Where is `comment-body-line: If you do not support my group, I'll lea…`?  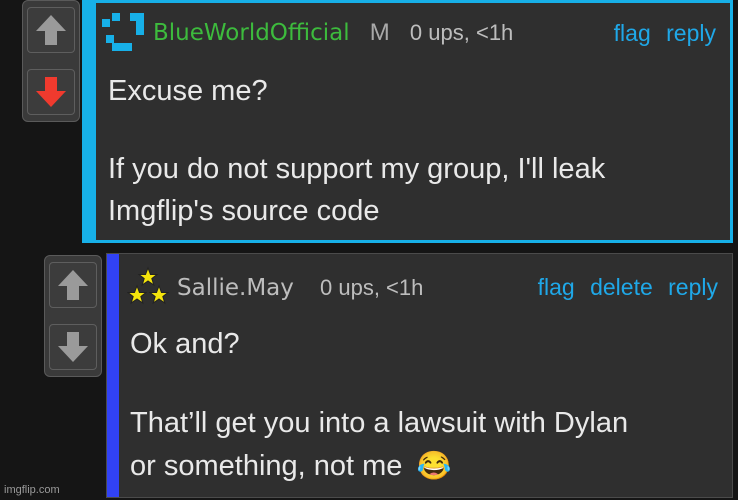
comment-body-line: If you do not support my group, I'll lea… is located at coordinates (357, 169).